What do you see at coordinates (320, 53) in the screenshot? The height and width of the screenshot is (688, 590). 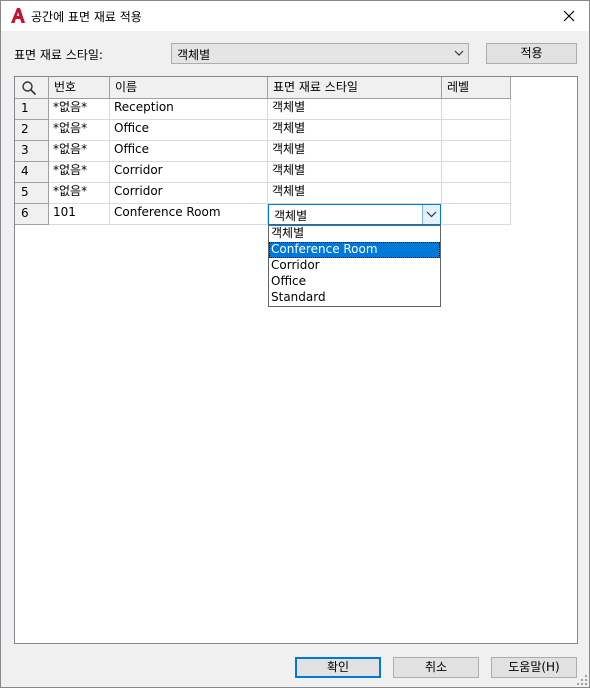 I see `surface-style-combo: 객체별` at bounding box center [320, 53].